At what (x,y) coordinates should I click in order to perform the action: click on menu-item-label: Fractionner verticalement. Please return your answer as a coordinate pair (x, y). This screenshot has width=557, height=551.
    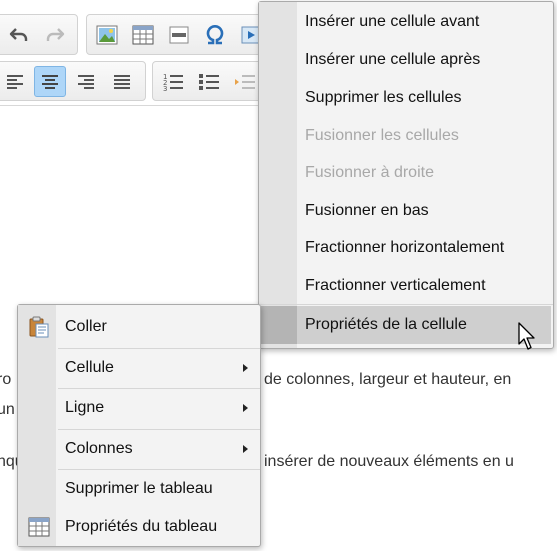
    Looking at the image, I should click on (395, 285).